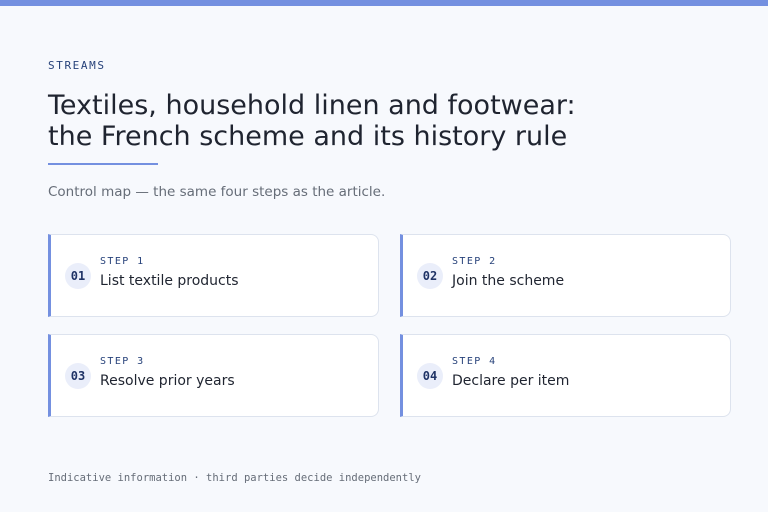 This screenshot has width=768, height=512. I want to click on step-card-3: 03 STEP 3 Resolve prior years, so click(213, 375).